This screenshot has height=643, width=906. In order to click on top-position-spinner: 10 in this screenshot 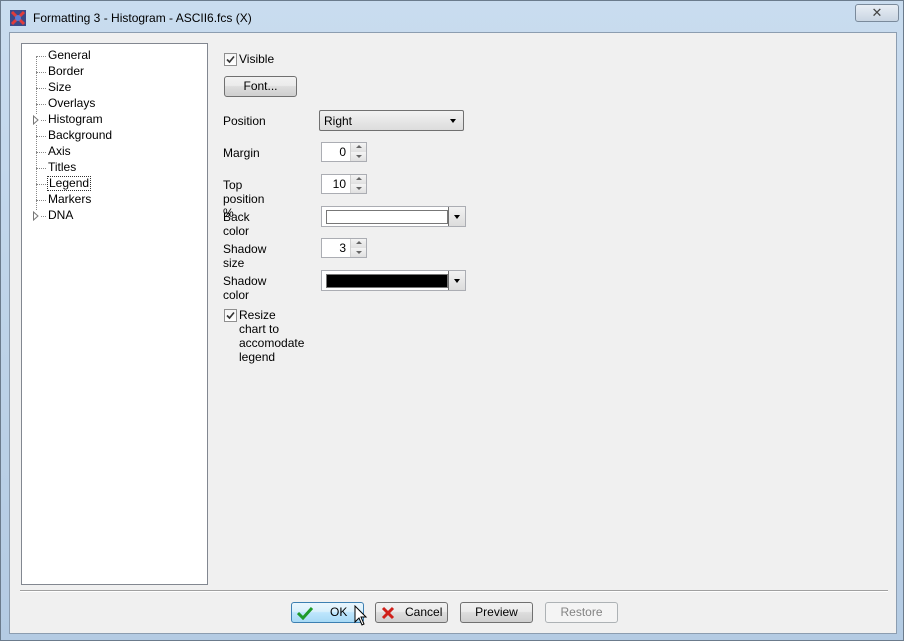, I will do `click(344, 184)`.